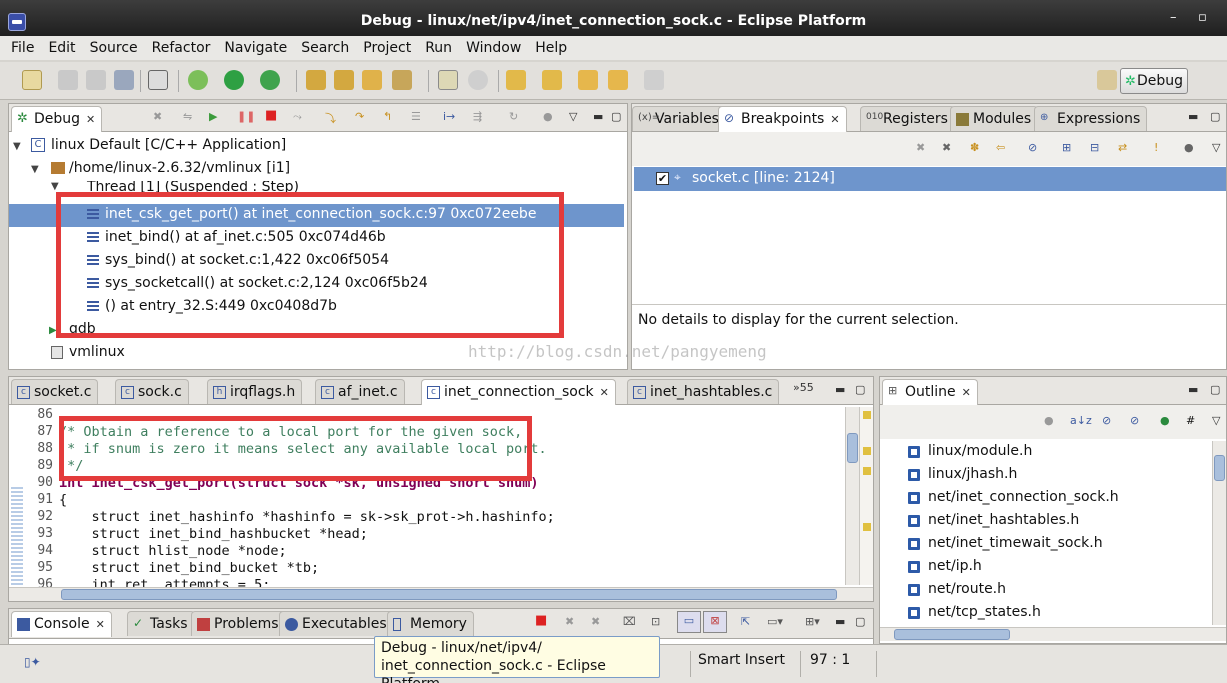  What do you see at coordinates (318, 307) in the screenshot?
I see `stack-frame: () at entry_32.S:449 0xc0408d7b` at bounding box center [318, 307].